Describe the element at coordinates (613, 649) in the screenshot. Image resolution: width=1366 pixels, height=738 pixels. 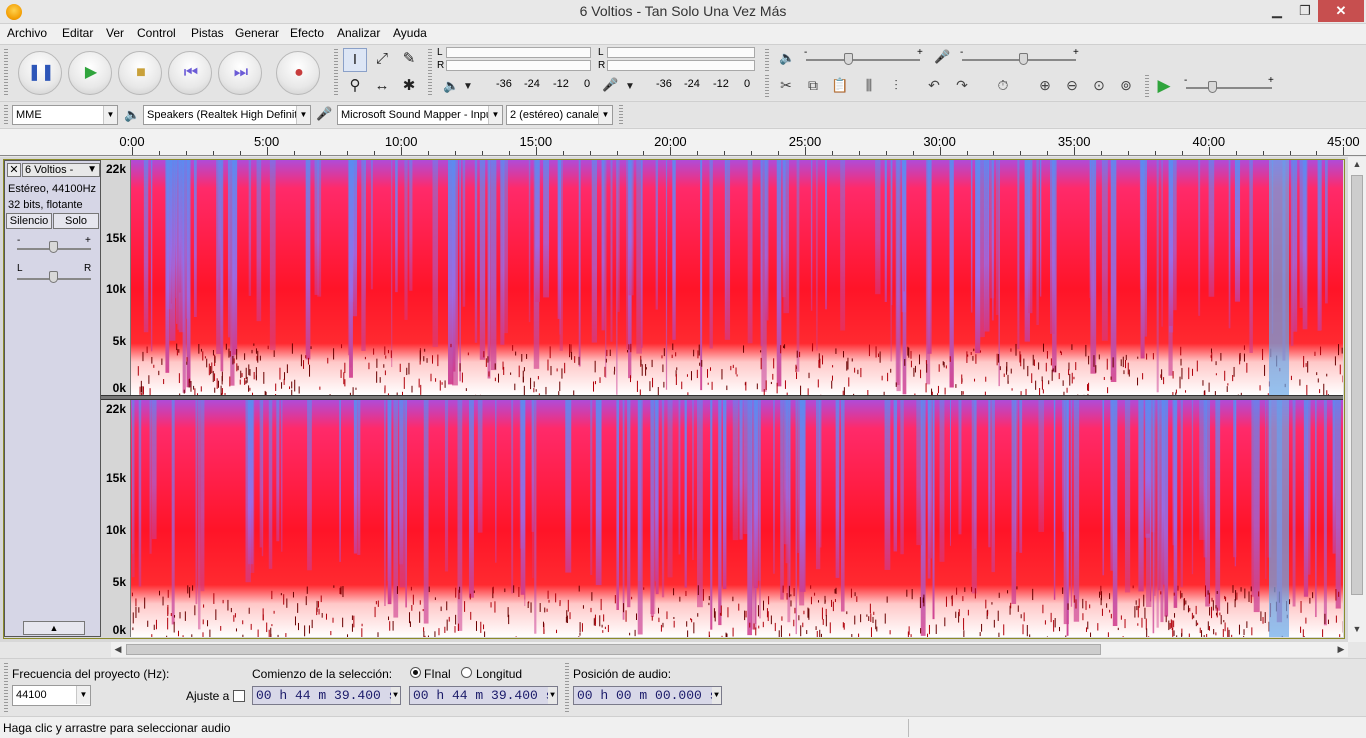
I see `horizontal-scroll-thumb` at that location.